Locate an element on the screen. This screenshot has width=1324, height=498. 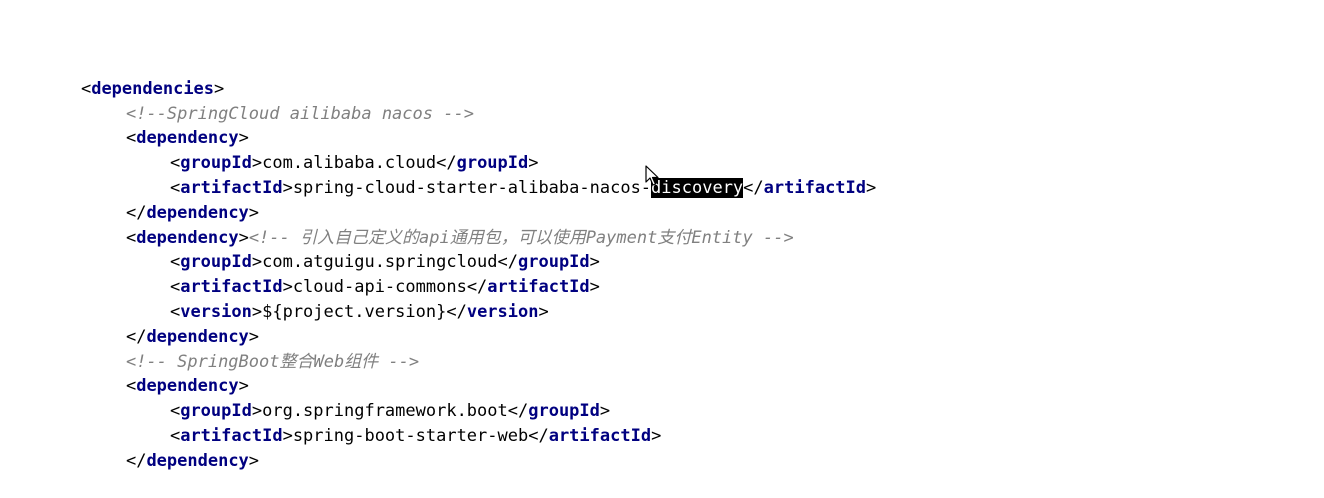
code-line: <dependencies> is located at coordinates (152, 88).